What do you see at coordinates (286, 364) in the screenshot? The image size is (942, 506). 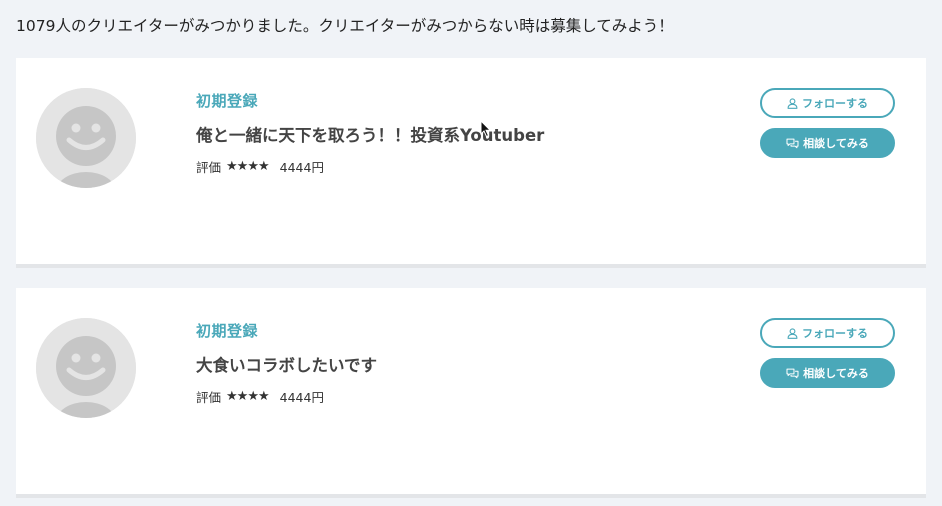 I see `creator-title: 大食いコラボしたいです` at bounding box center [286, 364].